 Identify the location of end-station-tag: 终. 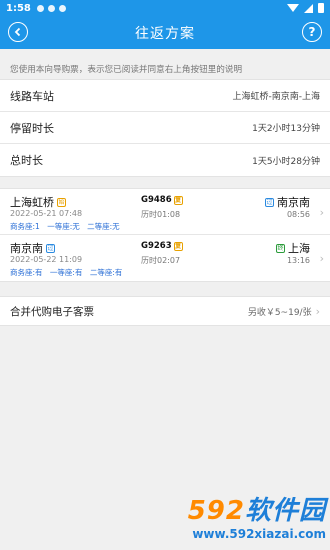
(280, 248).